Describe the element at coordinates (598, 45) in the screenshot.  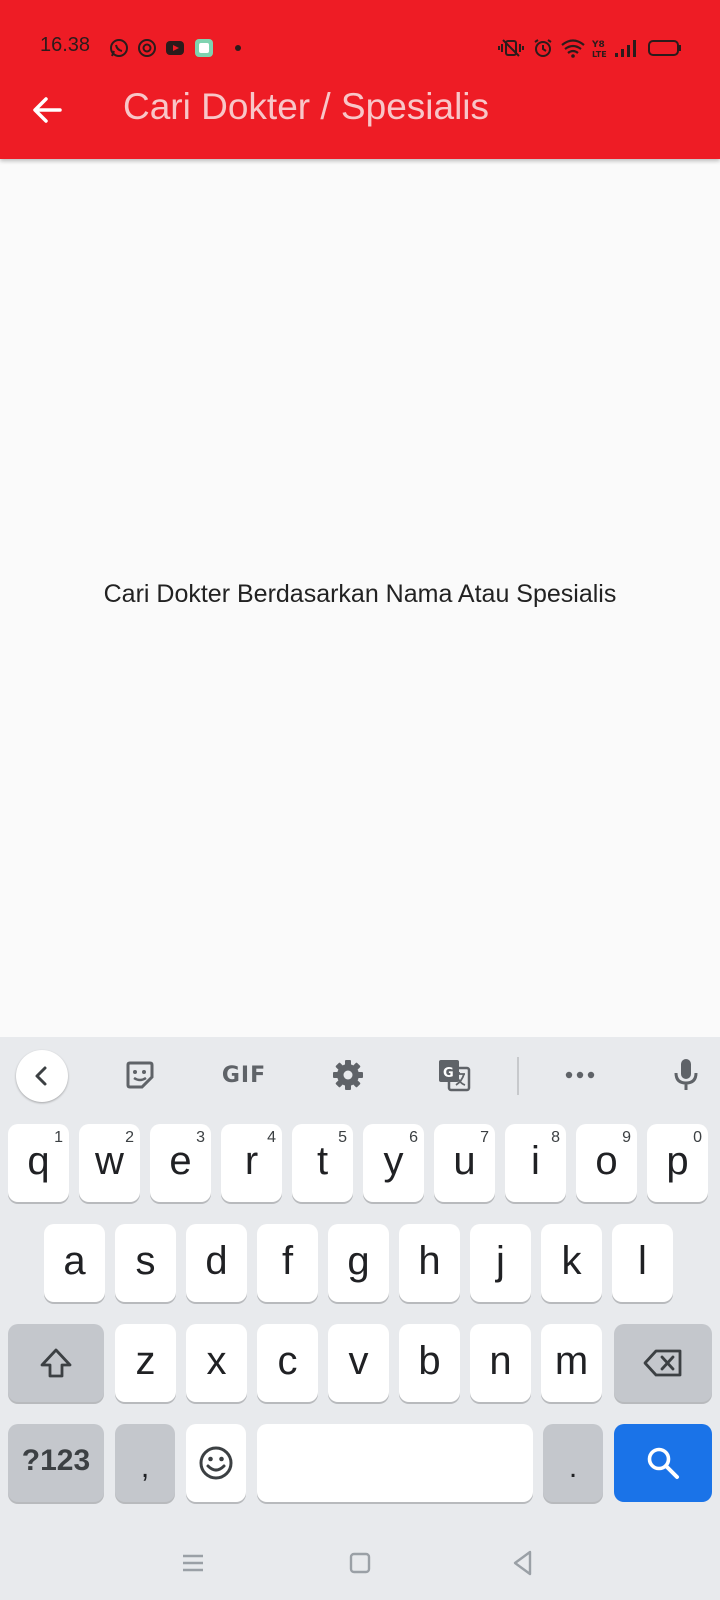
I see `svg-text: Y8` at that location.